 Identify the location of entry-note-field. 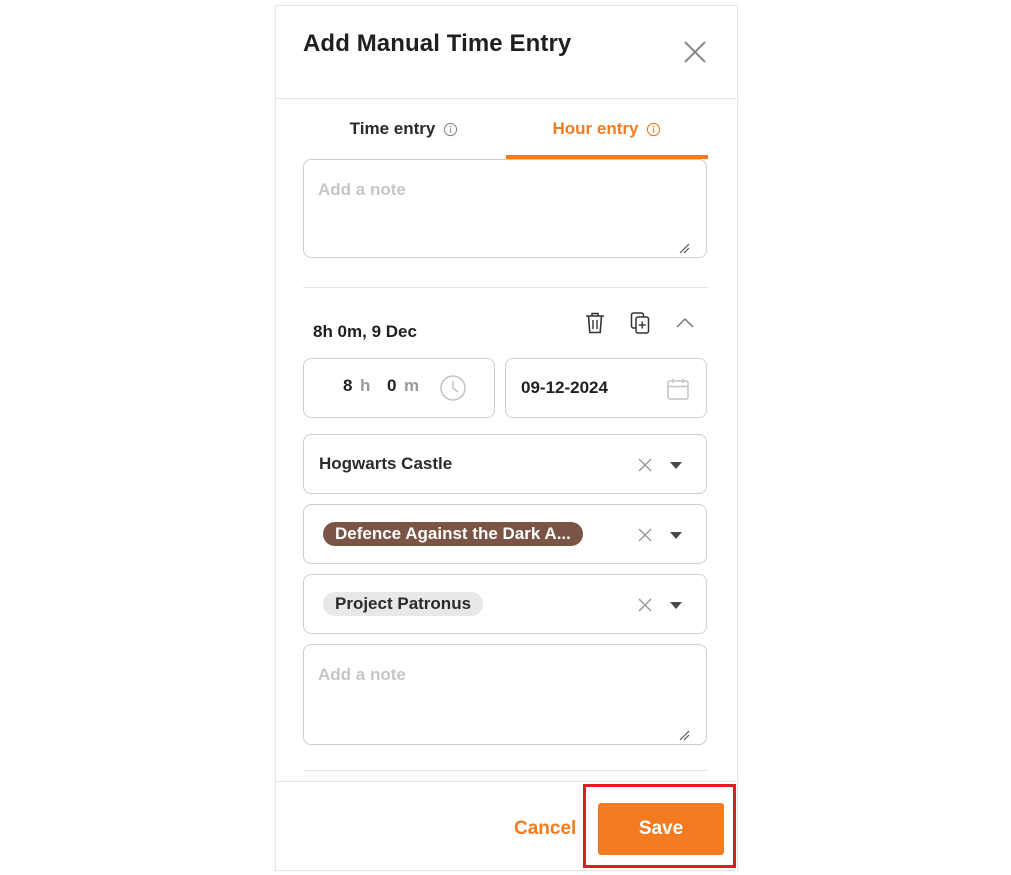
(505, 694).